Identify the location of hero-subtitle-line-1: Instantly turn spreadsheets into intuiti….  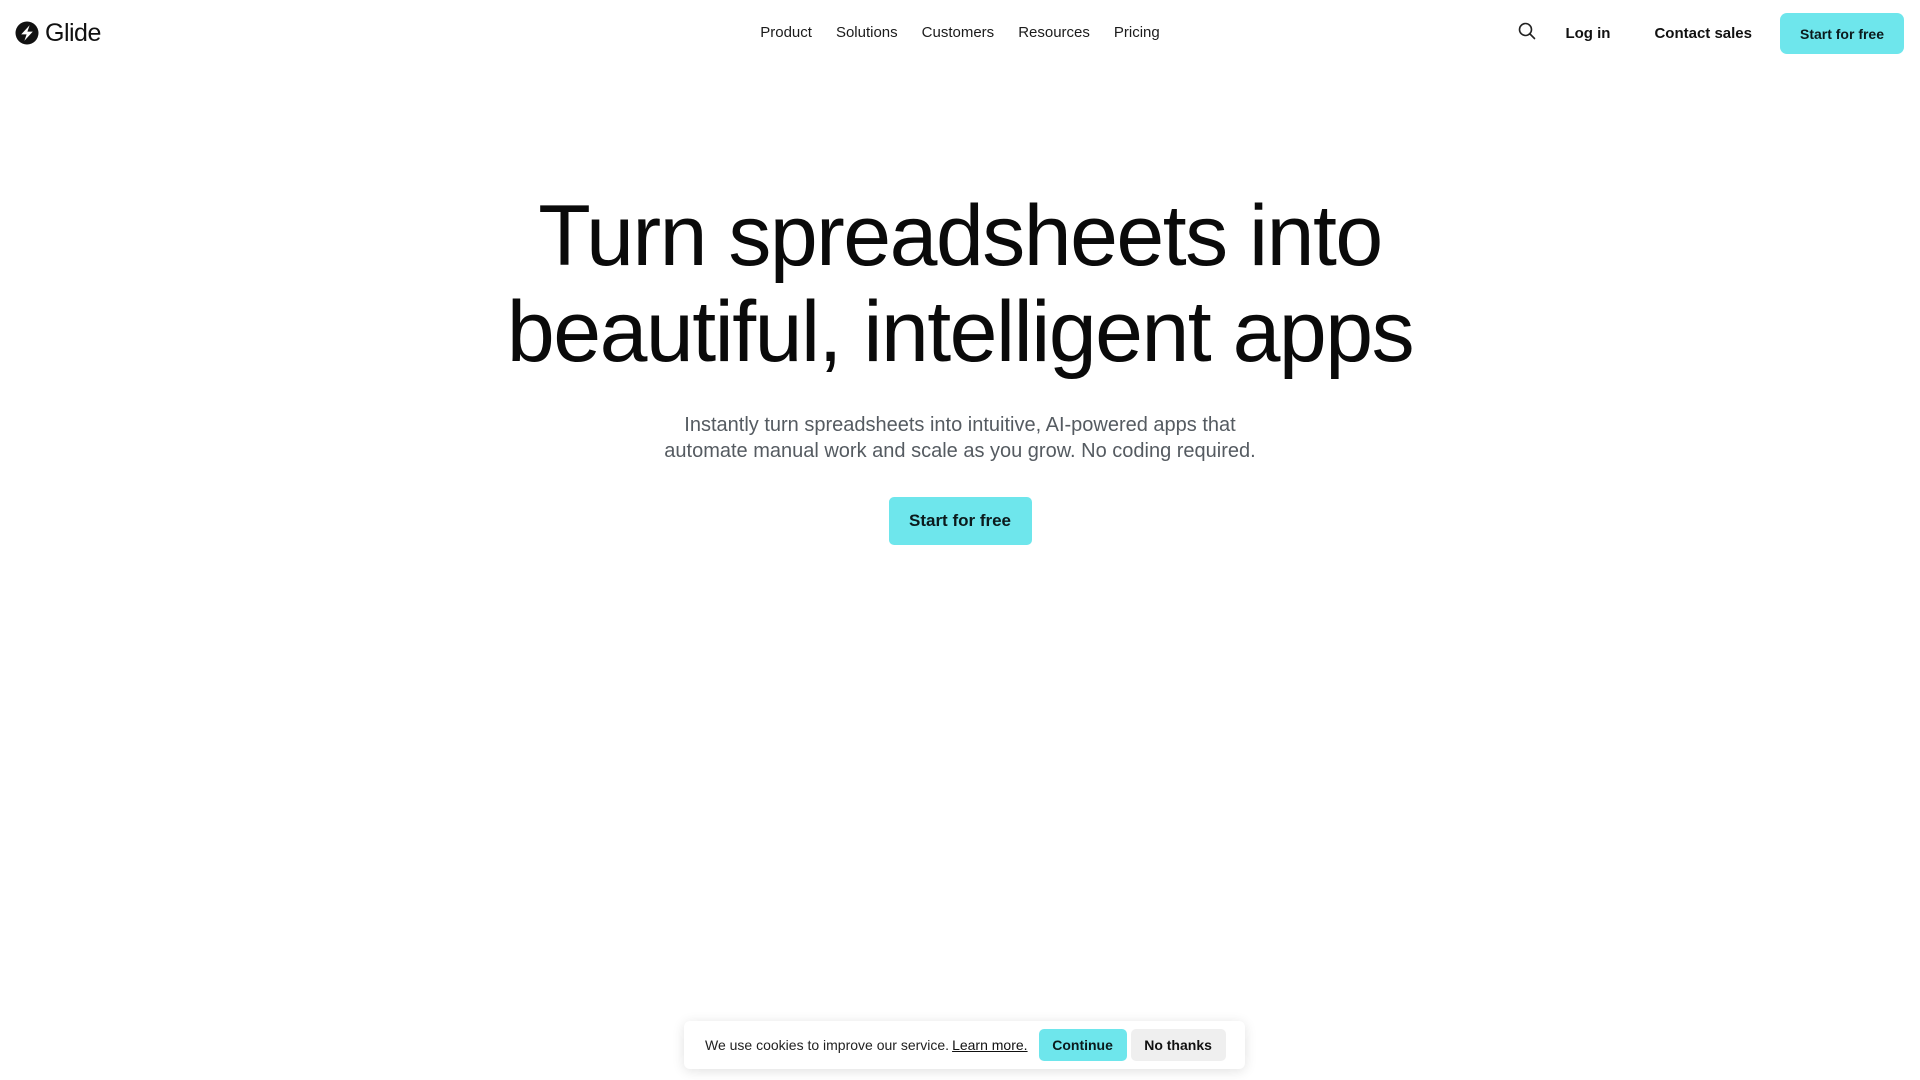
(960, 425).